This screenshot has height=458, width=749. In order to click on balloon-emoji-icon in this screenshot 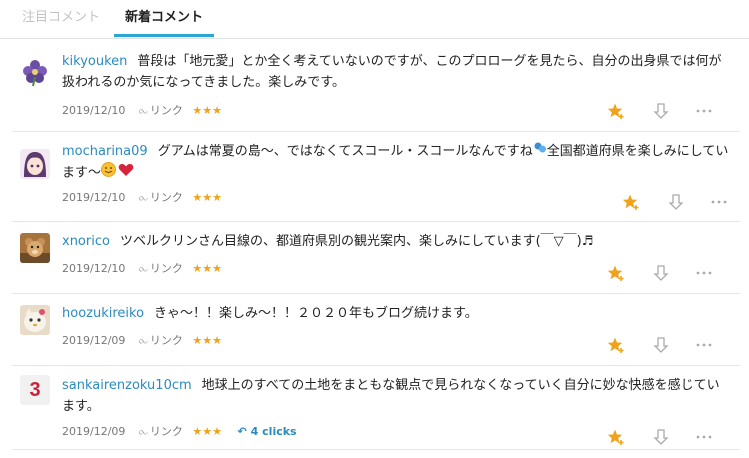, I will do `click(540, 151)`.